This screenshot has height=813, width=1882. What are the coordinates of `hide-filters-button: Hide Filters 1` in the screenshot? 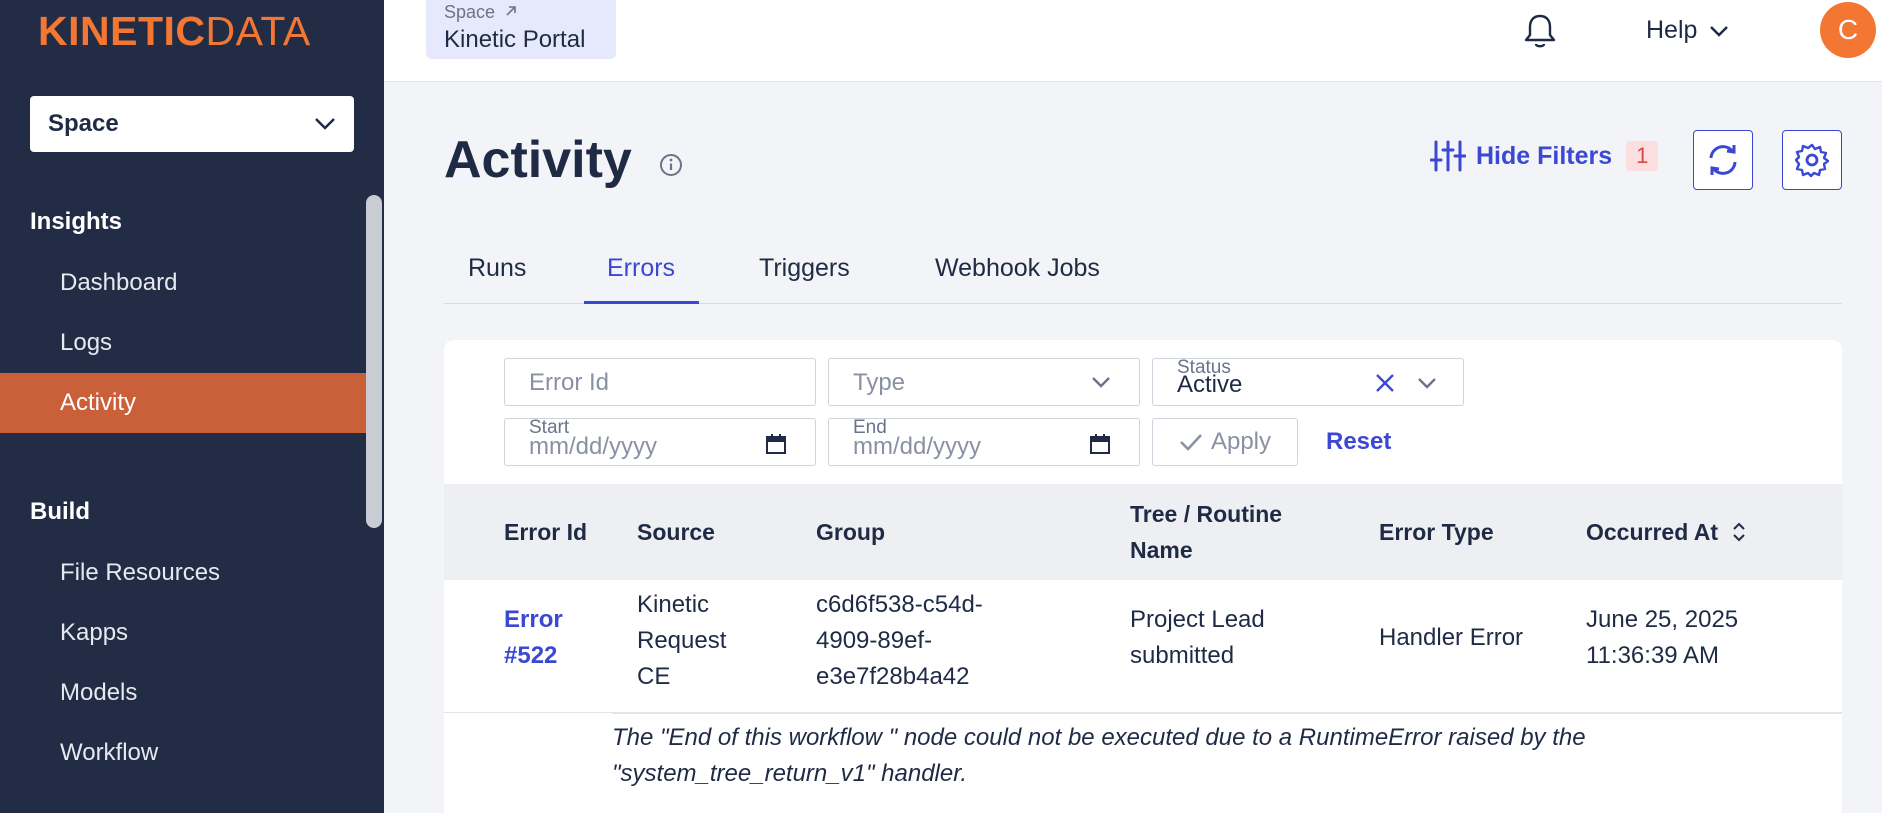 It's located at (1544, 156).